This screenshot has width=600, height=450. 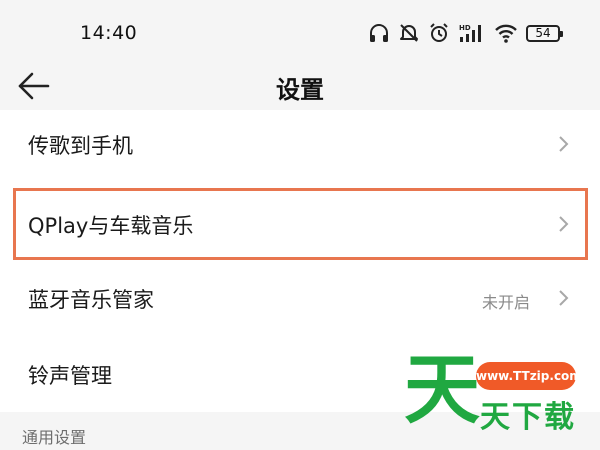 What do you see at coordinates (505, 302) in the screenshot?
I see `row-status-value: 未开启` at bounding box center [505, 302].